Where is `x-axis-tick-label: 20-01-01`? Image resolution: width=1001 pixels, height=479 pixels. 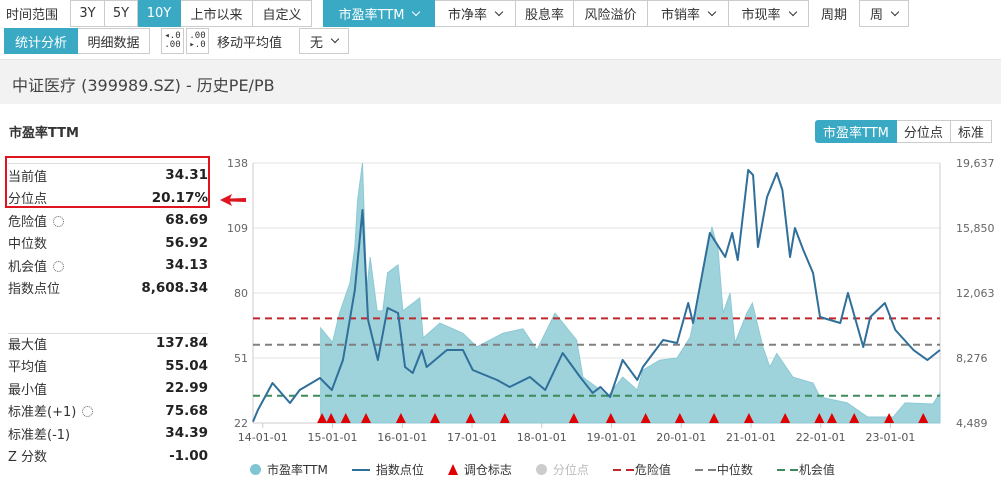
x-axis-tick-label: 20-01-01 is located at coordinates (681, 437).